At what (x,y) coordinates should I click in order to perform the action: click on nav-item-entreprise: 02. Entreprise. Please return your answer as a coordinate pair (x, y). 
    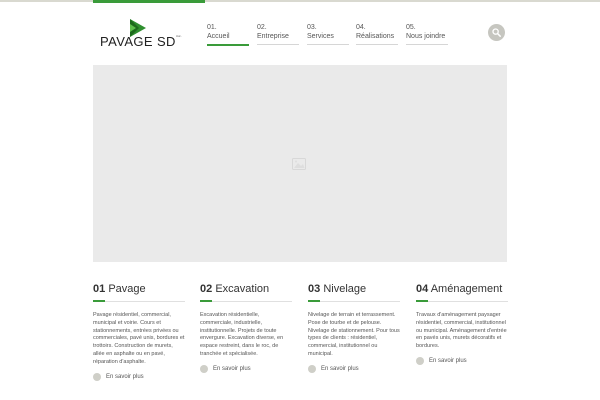
    Looking at the image, I should click on (278, 35).